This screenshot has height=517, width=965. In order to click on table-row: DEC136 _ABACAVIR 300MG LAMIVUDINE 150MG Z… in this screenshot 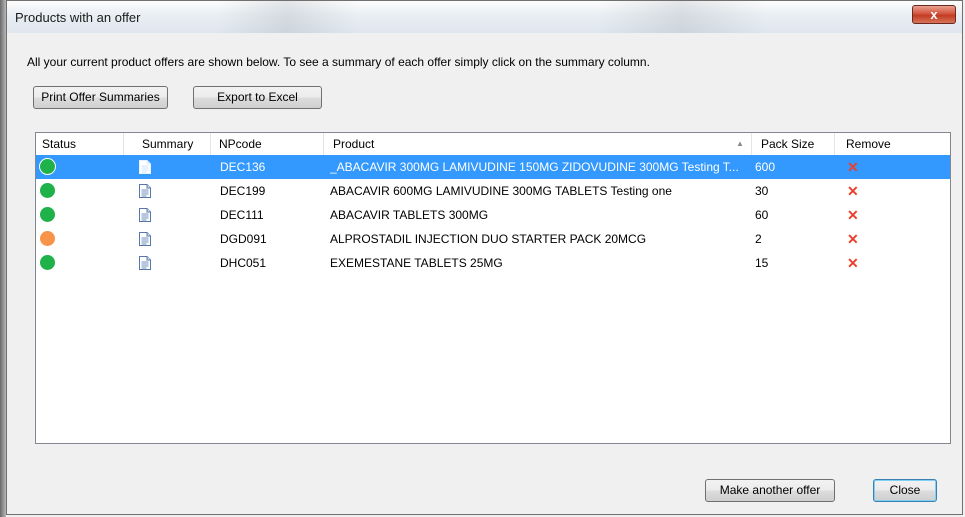, I will do `click(493, 167)`.